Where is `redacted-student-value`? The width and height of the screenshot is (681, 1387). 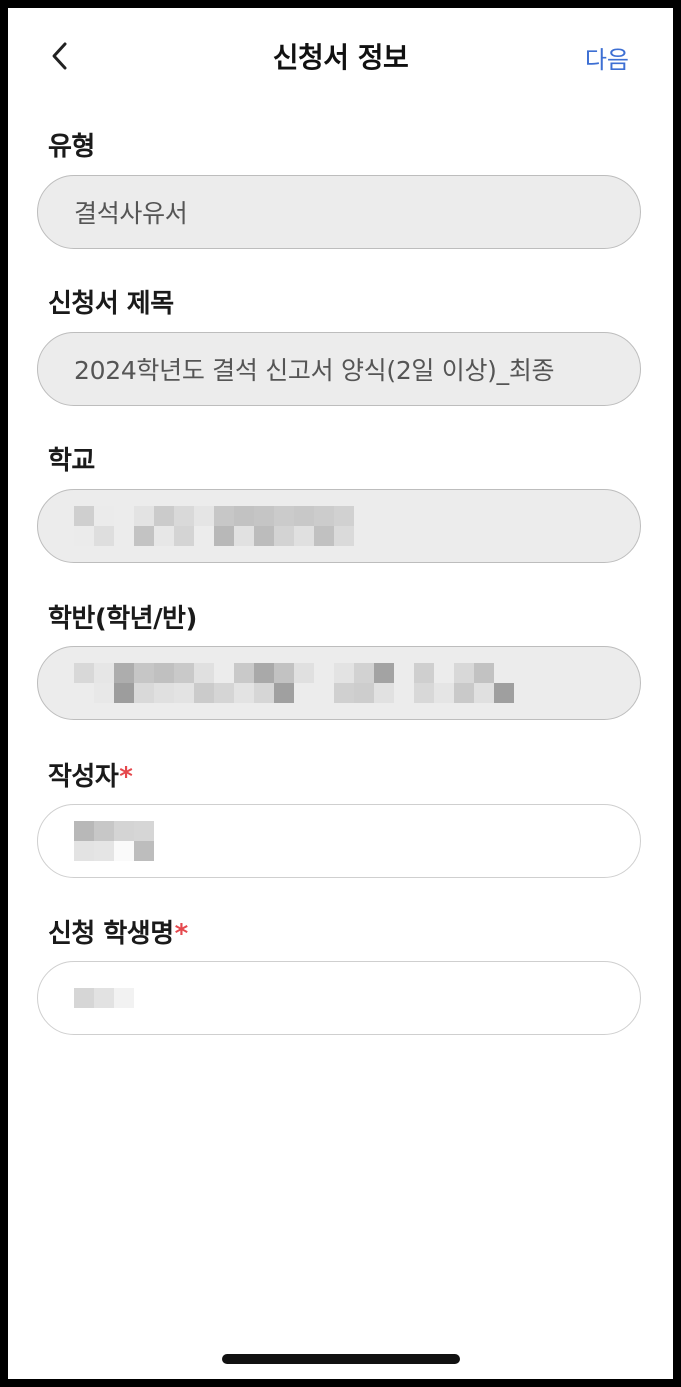
redacted-student-value is located at coordinates (104, 998).